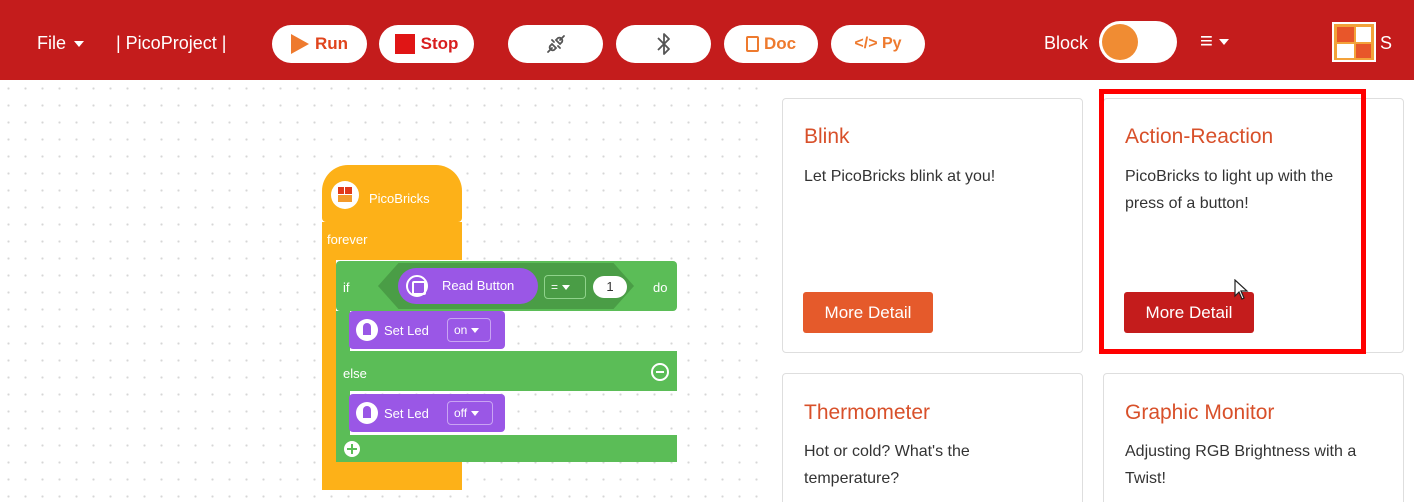 The width and height of the screenshot is (1414, 502). Describe the element at coordinates (346, 287) in the screenshot. I see `if-label: if` at that location.